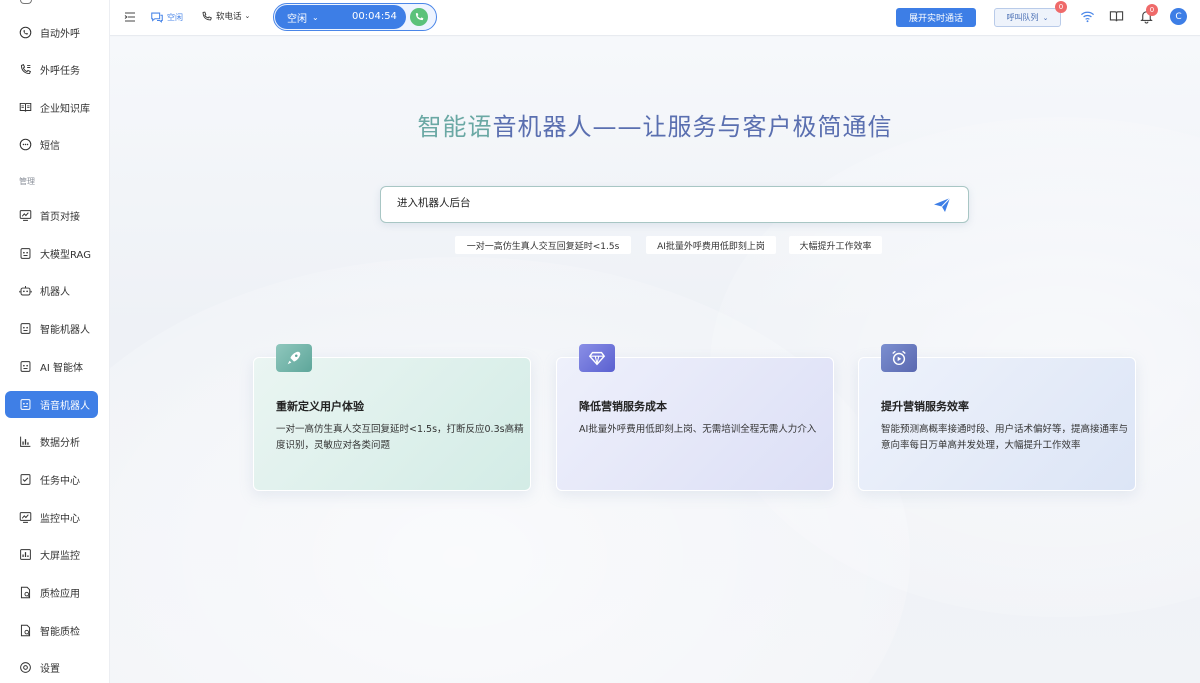 The height and width of the screenshot is (683, 1200). Describe the element at coordinates (698, 429) in the screenshot. I see `card-description: AI批量外呼费用低即刻上岗、无需培训全程无需人力介入` at that location.